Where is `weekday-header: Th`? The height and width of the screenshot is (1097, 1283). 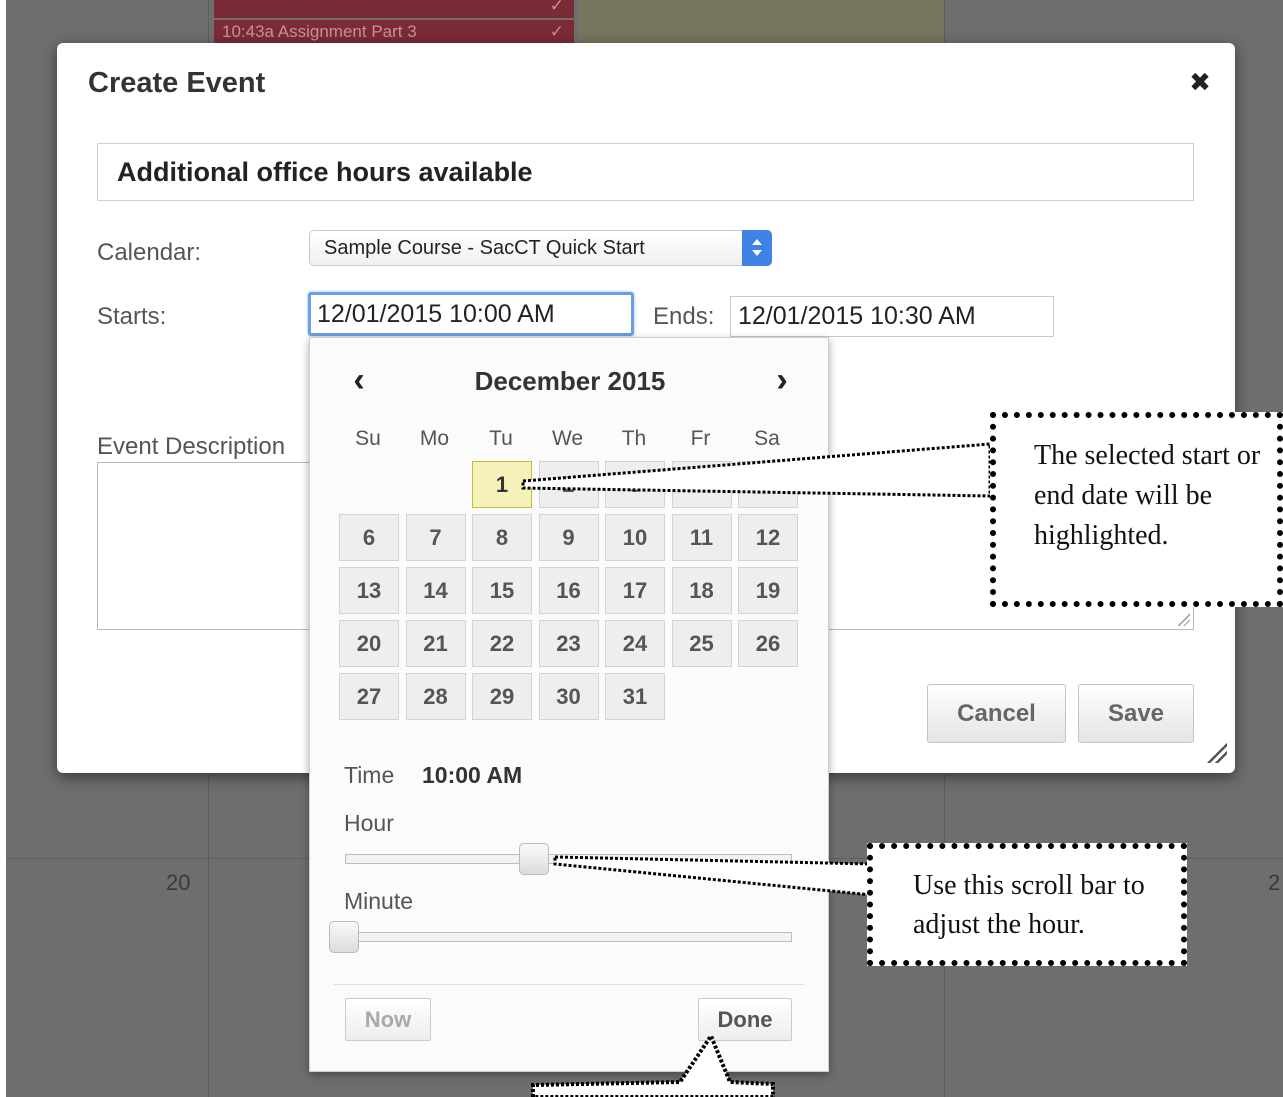
weekday-header: Th is located at coordinates (634, 438).